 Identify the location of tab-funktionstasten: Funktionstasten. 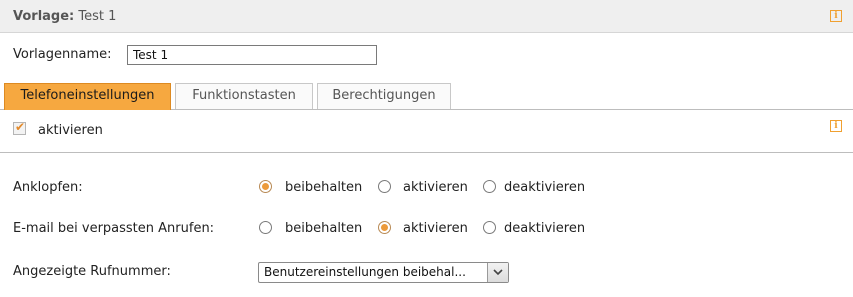
(244, 96).